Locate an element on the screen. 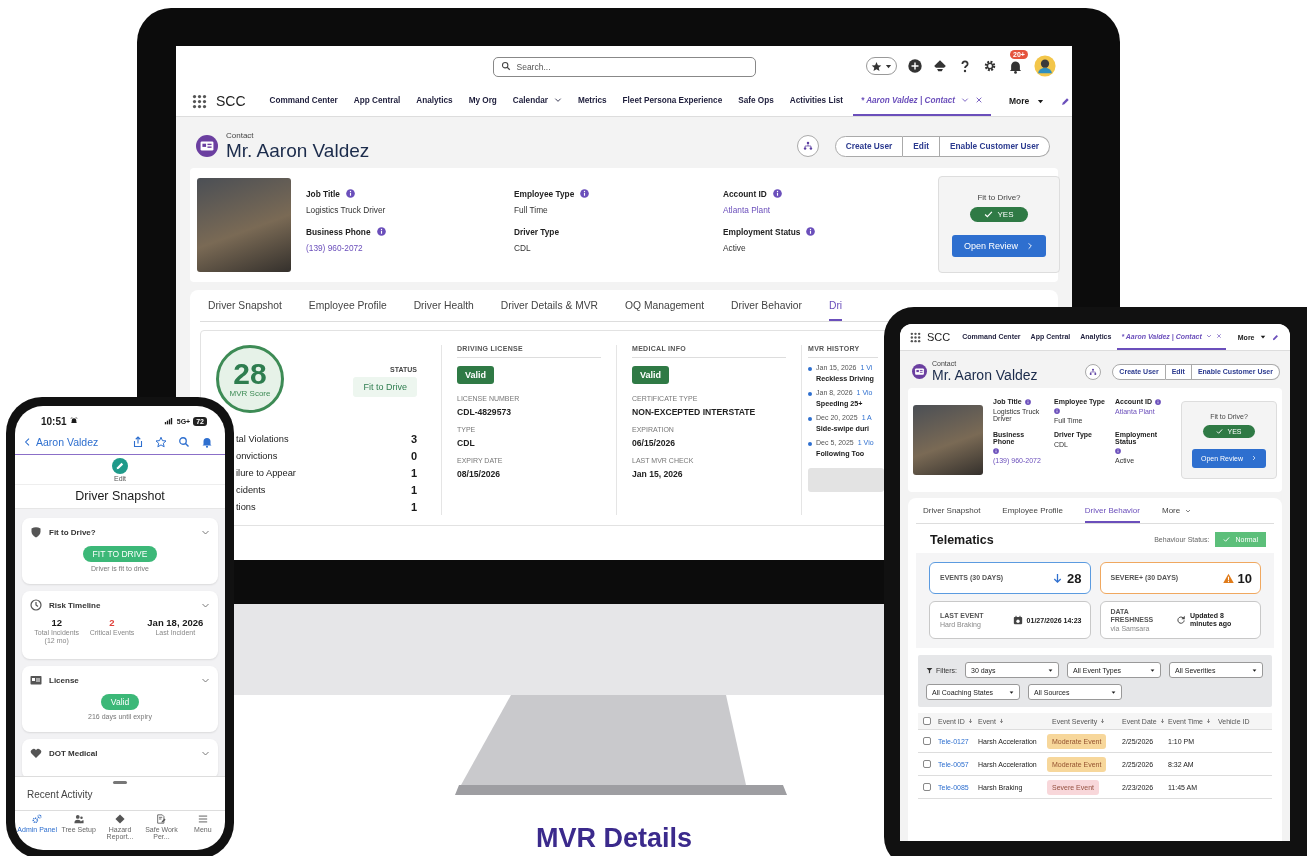 Image resolution: width=1307 pixels, height=856 pixels. record-tab: Driver Health is located at coordinates (443, 305).